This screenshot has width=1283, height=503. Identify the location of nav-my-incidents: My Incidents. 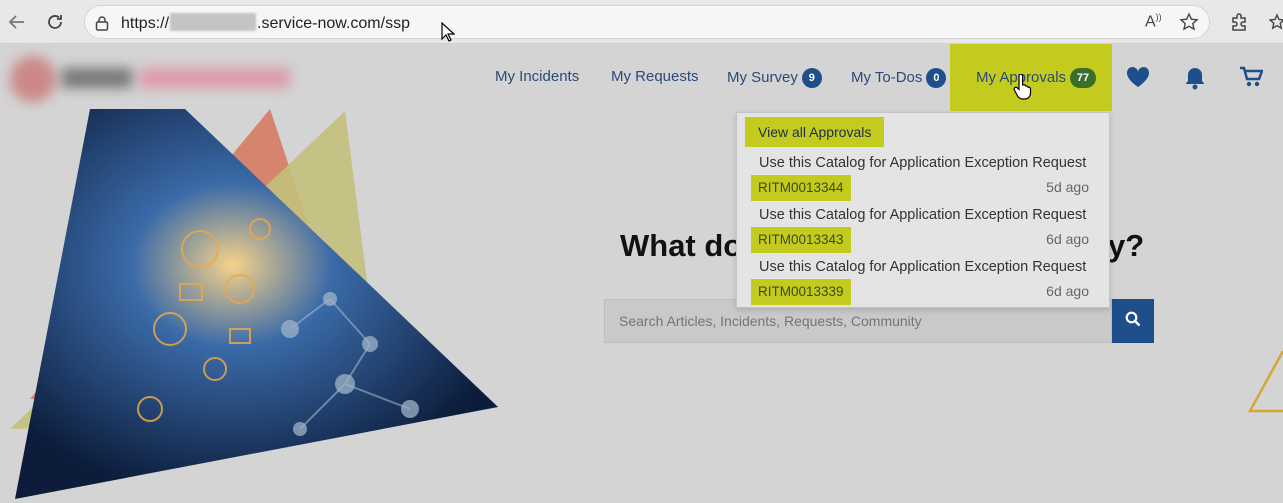
(537, 76).